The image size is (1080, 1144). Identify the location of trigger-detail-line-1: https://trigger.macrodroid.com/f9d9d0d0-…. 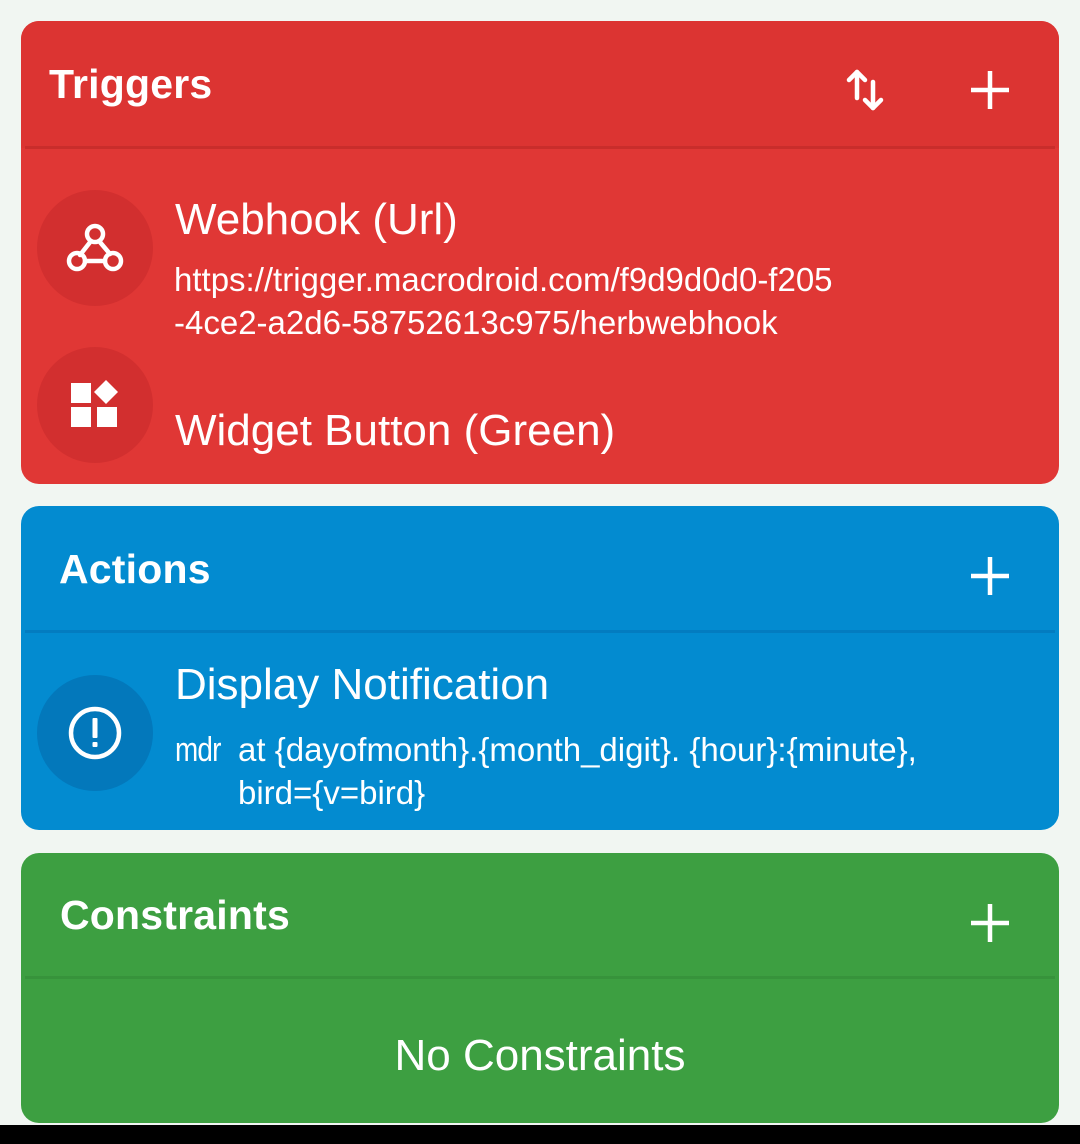
(503, 279).